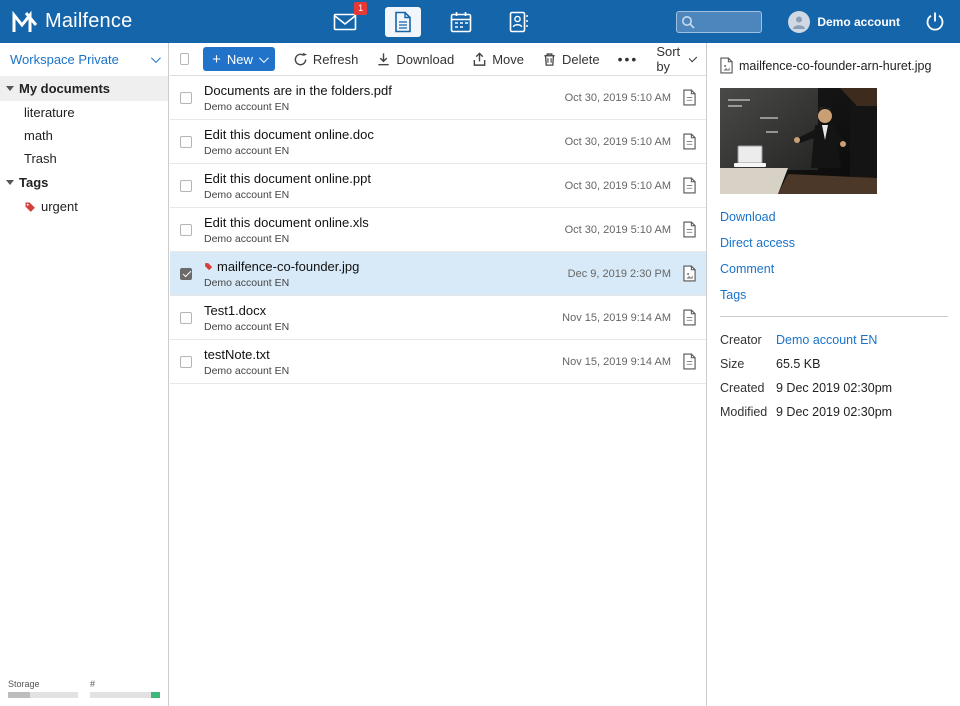  Describe the element at coordinates (347, 19) in the screenshot. I see `nav-mail-button: 1` at that location.